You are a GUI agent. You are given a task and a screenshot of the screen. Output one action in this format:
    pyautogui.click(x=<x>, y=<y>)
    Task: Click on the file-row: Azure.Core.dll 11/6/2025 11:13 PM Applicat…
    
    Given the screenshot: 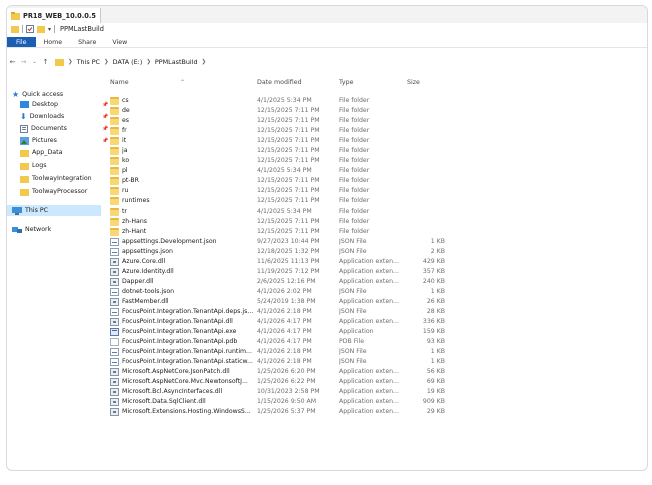 What is the action you would take?
    pyautogui.click(x=377, y=262)
    